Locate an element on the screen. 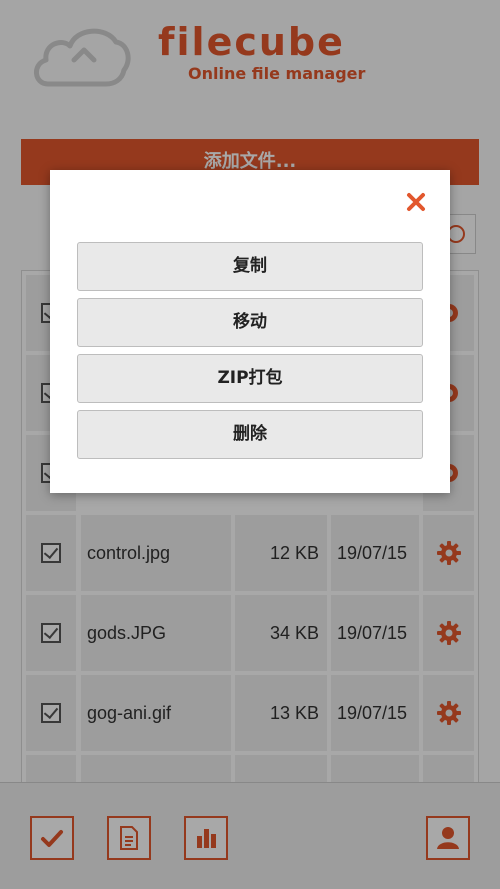 The height and width of the screenshot is (889, 500). move-button: 移动 is located at coordinates (250, 322).